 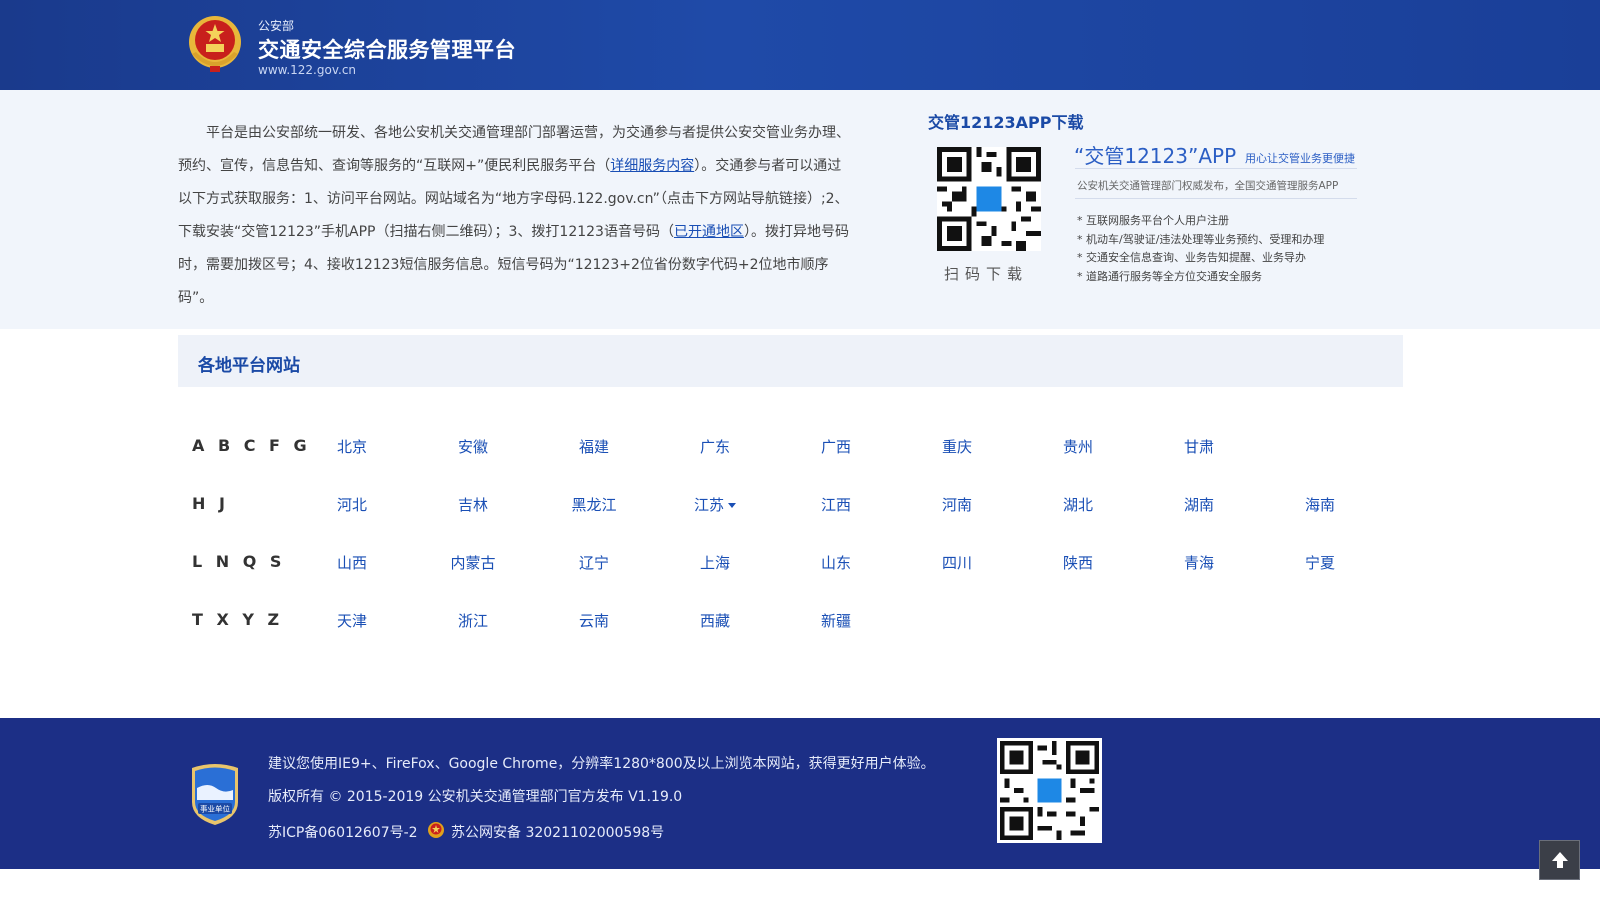 I want to click on site-header: 公安部 交通安全综合服务管理平台 www.122.gov.cn, so click(x=800, y=45).